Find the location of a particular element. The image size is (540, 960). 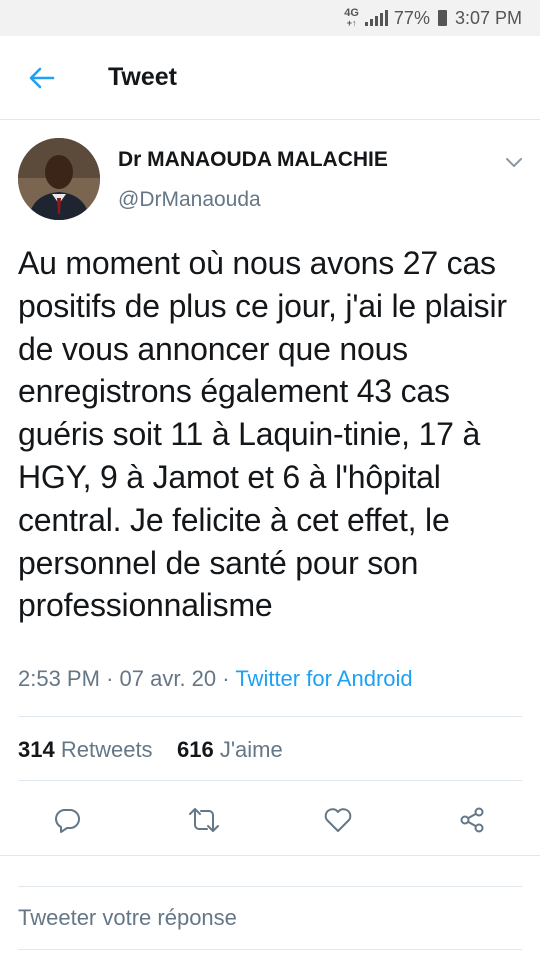

tweet-source-link: Twitter for Android is located at coordinates (323, 678).